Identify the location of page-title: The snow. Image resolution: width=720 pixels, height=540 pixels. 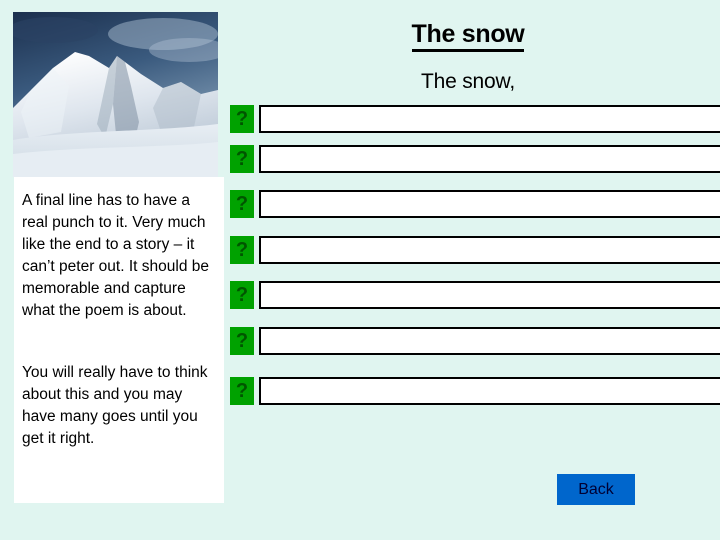
(468, 36).